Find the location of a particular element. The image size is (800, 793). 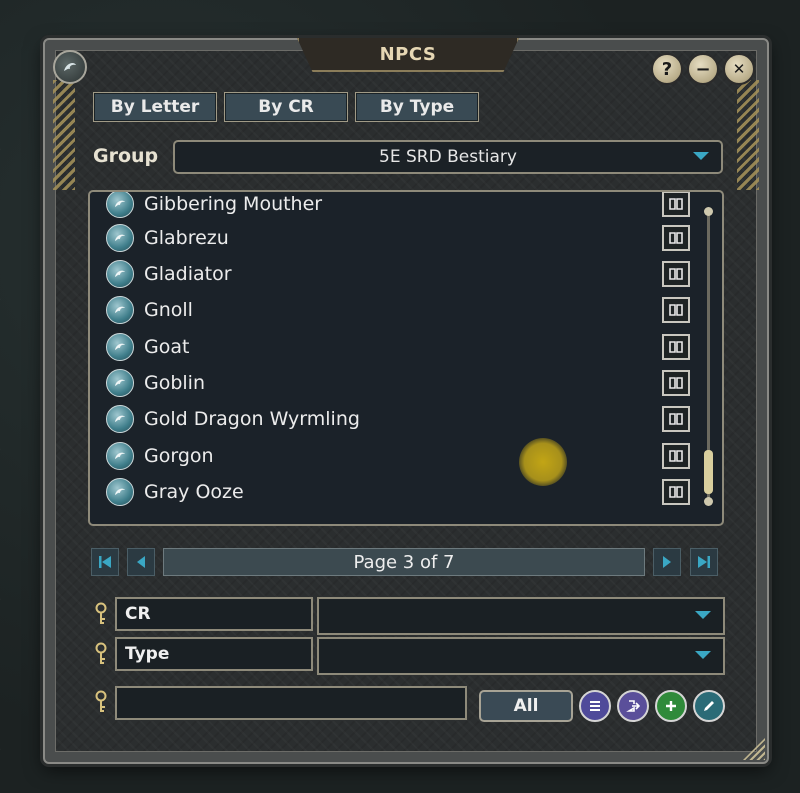

npc-name: Gorgon is located at coordinates (179, 456).